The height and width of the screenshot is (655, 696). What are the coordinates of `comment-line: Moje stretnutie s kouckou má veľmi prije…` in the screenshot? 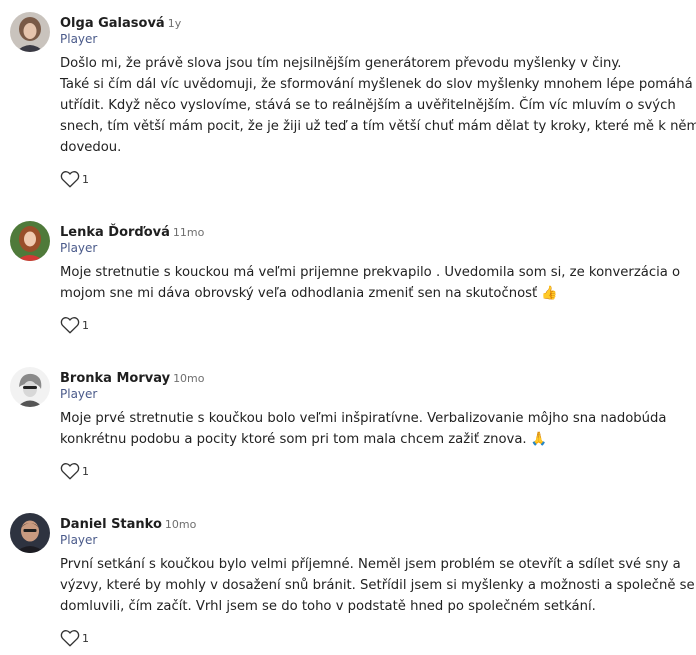 It's located at (370, 272).